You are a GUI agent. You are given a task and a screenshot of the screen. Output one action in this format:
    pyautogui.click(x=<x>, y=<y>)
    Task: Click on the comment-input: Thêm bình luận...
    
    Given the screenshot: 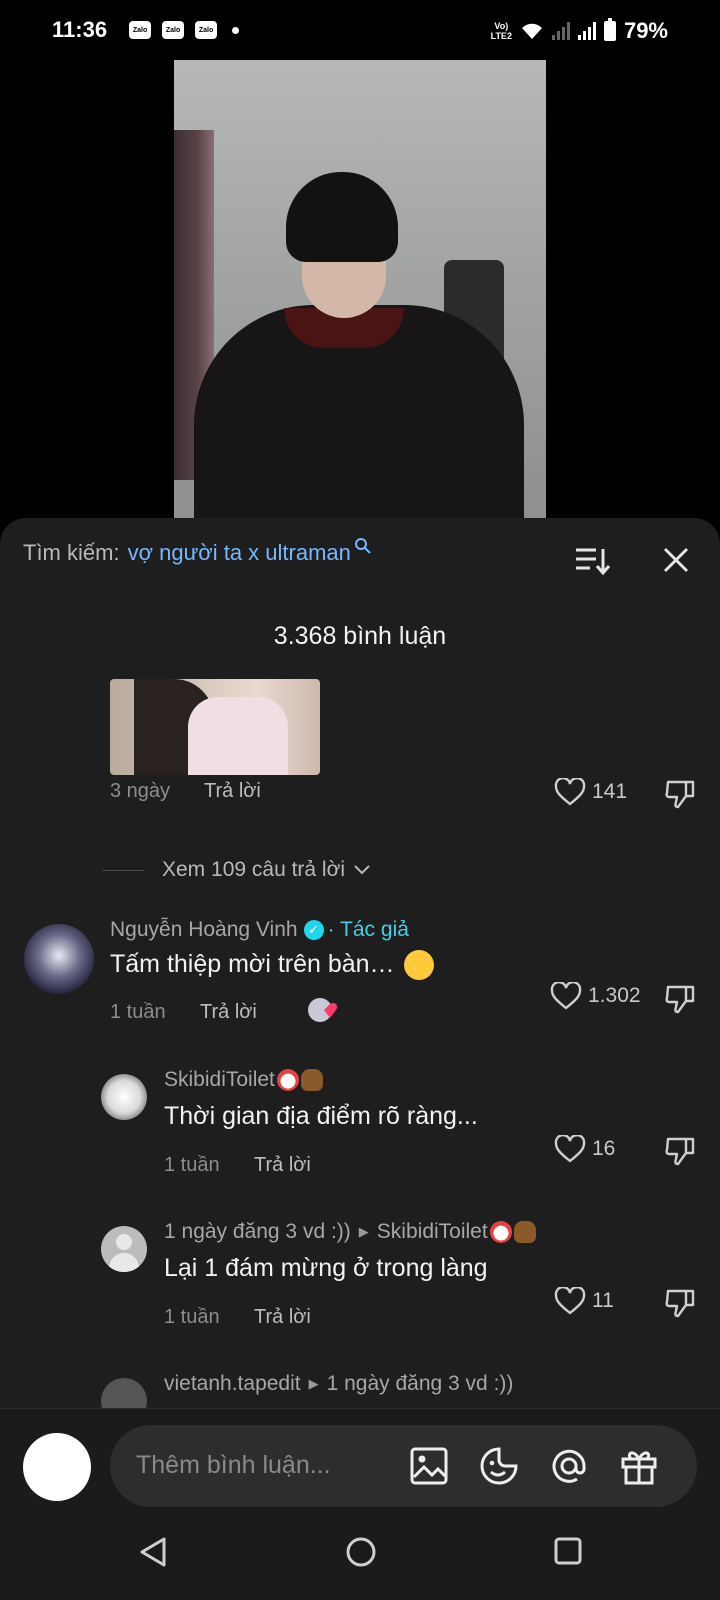 What is the action you would take?
    pyautogui.click(x=403, y=1466)
    